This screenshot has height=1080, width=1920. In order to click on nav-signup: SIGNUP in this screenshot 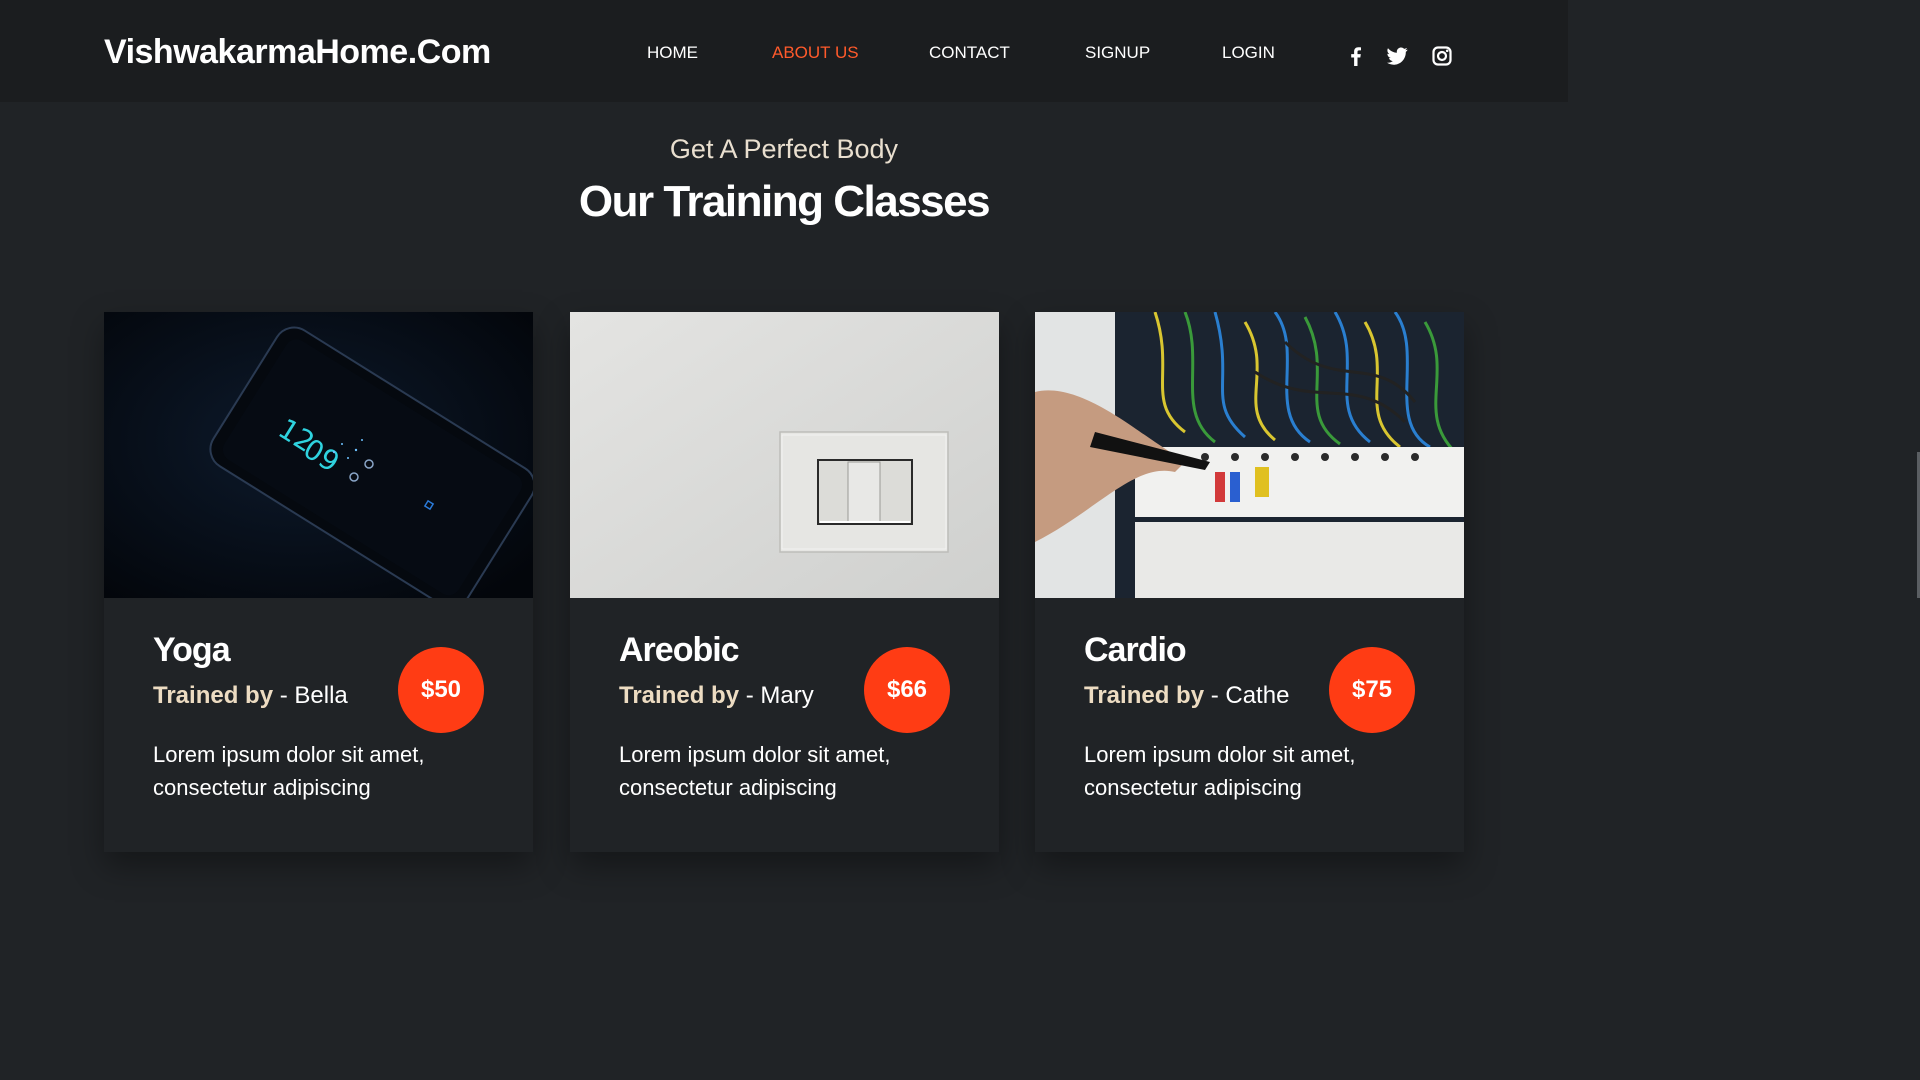, I will do `click(1117, 53)`.